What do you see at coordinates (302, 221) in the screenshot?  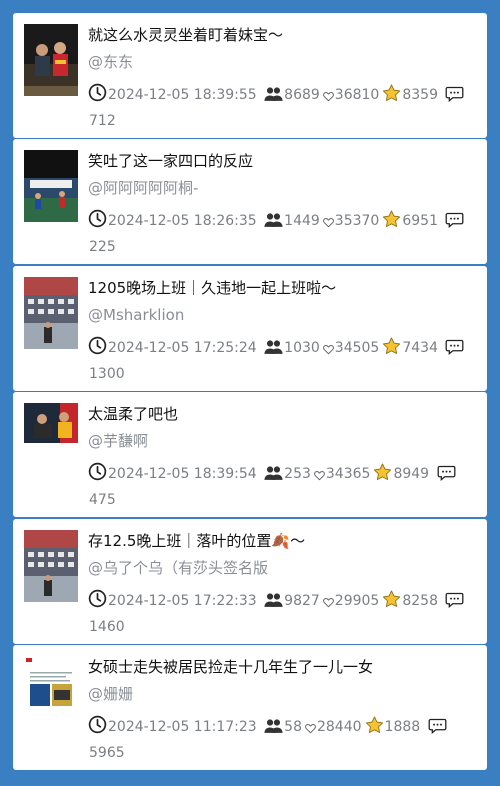 I see `view-count: 1449` at bounding box center [302, 221].